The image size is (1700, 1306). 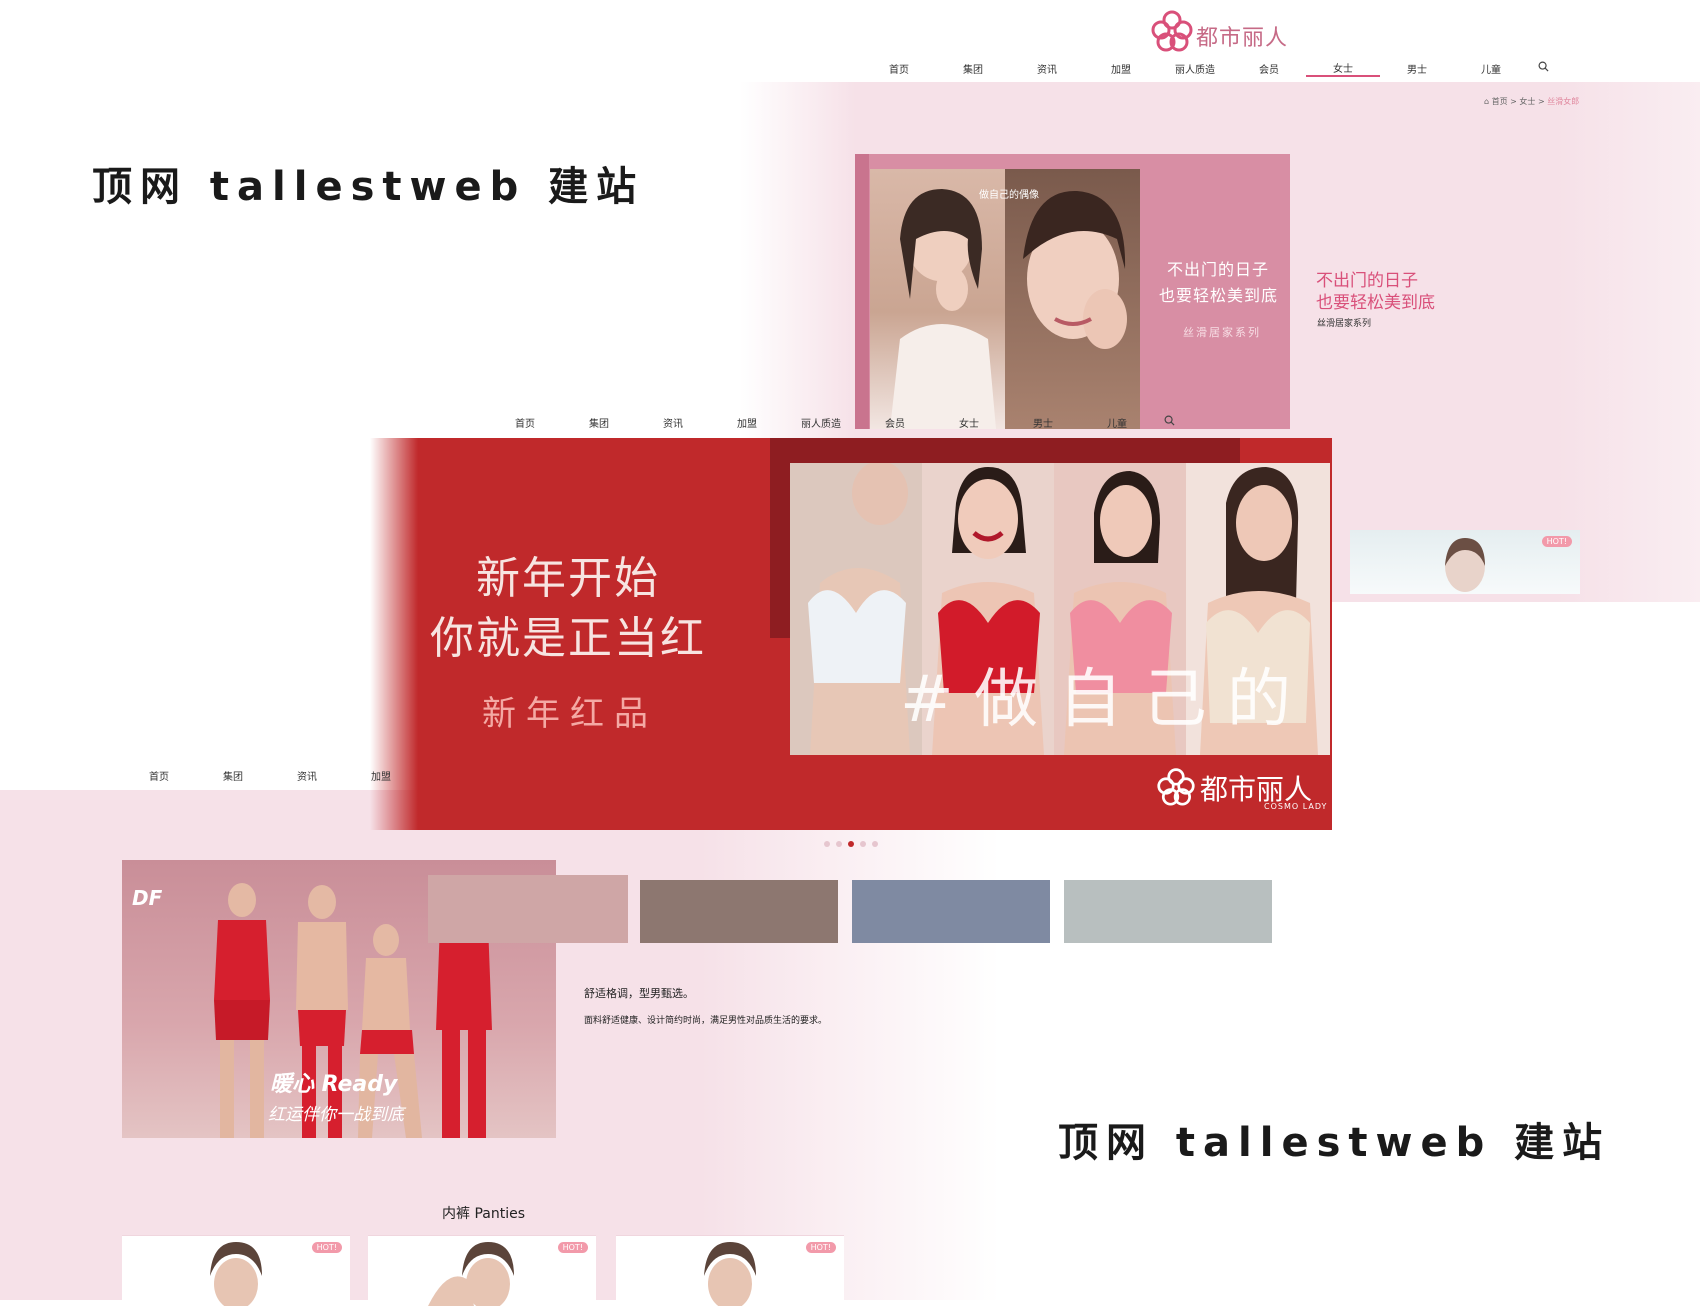 I want to click on hero-nav: 首页 集团 资讯 加盟 丽人质造 会员 女士 男士 儿童, so click(x=838, y=422).